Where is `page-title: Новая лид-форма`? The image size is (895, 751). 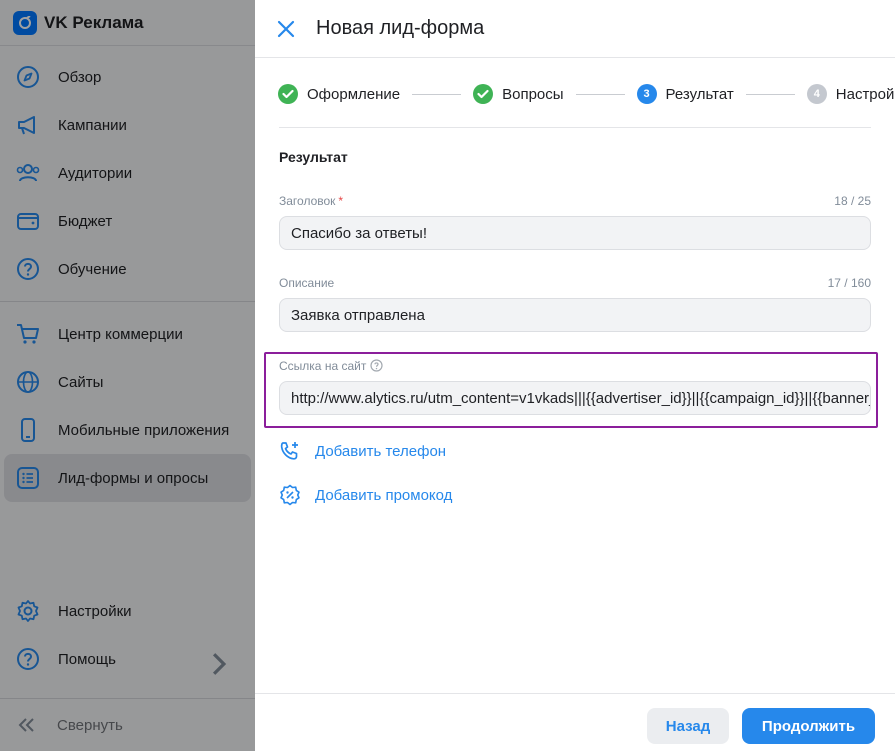 page-title: Новая лид-форма is located at coordinates (400, 28).